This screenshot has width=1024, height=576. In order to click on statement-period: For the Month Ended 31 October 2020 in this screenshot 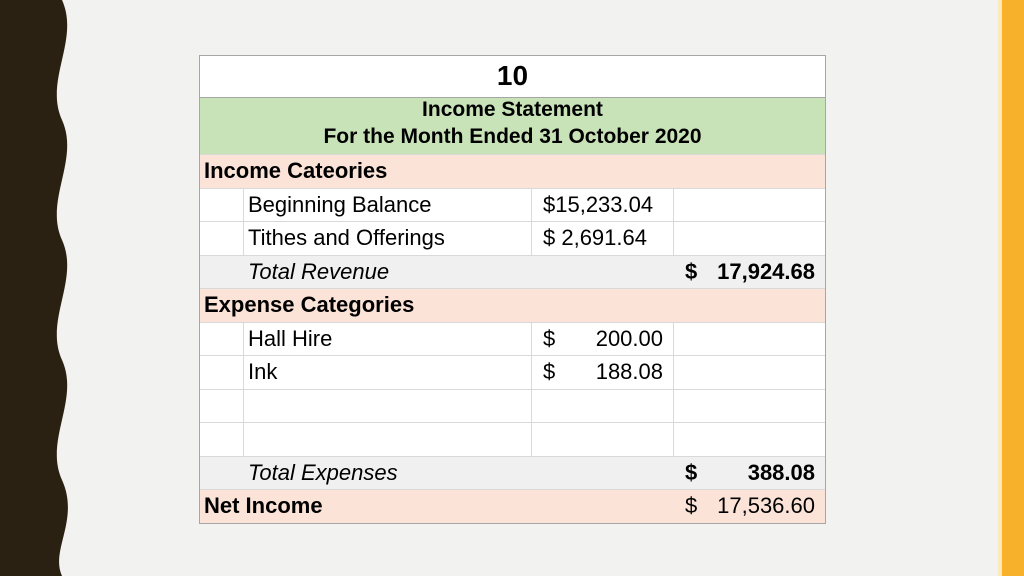, I will do `click(512, 136)`.